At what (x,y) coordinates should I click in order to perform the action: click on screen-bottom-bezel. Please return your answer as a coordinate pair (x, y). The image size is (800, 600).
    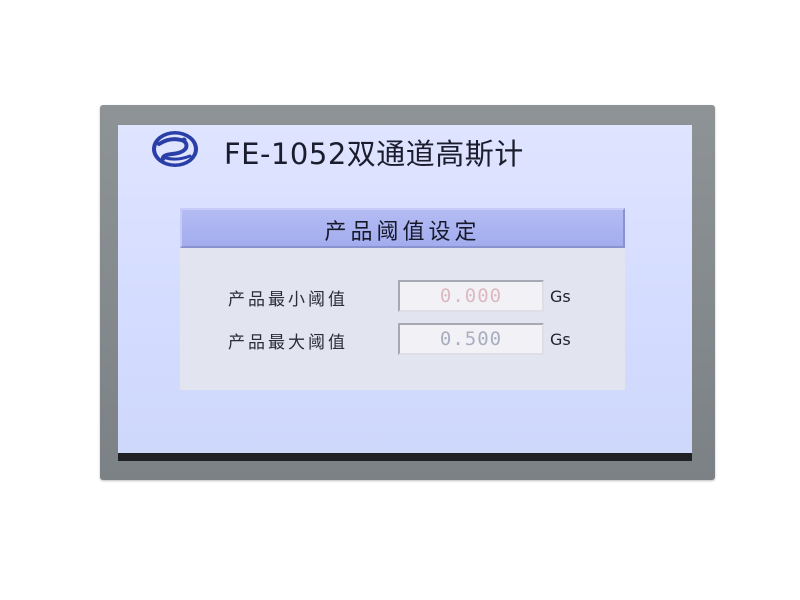
    Looking at the image, I should click on (405, 457).